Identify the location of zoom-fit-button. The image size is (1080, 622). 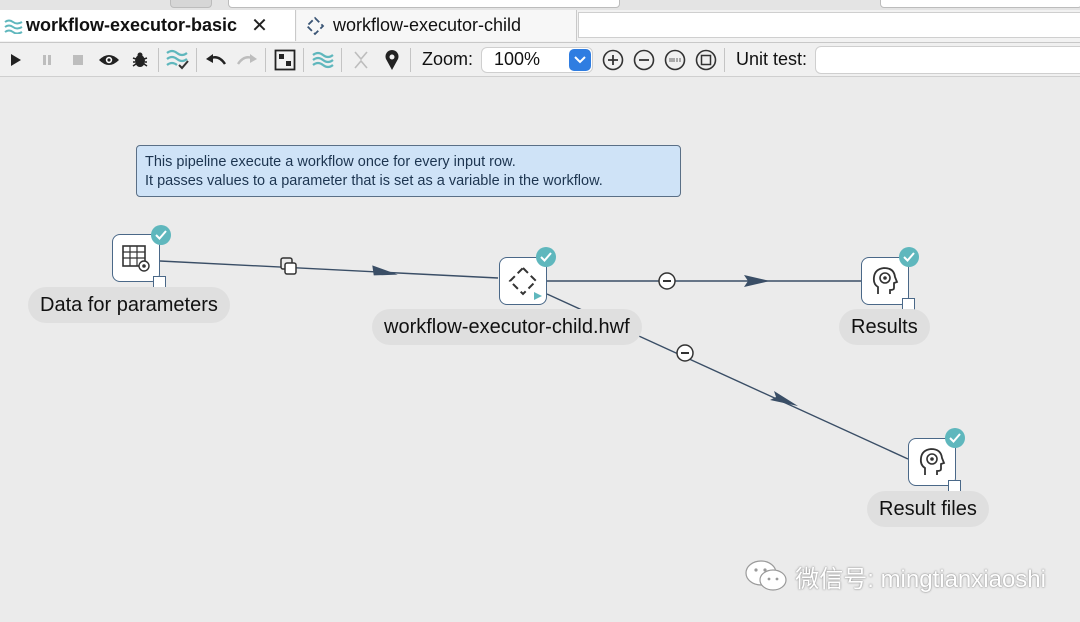
(705, 60).